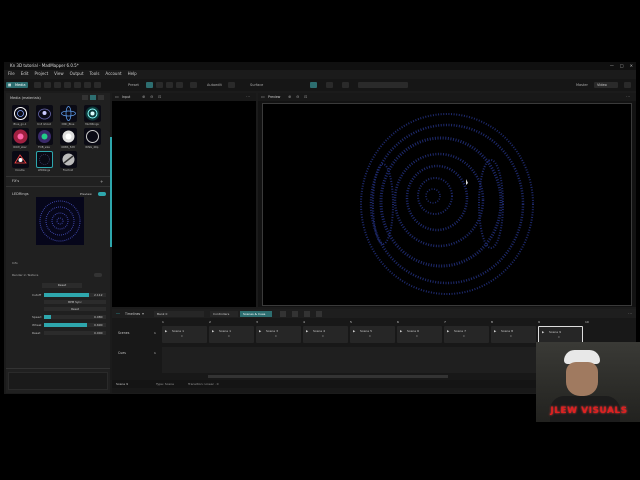 The width and height of the screenshot is (640, 480). Describe the element at coordinates (419, 334) in the screenshot. I see `scene-cell: ▶ Scene 60` at that location.